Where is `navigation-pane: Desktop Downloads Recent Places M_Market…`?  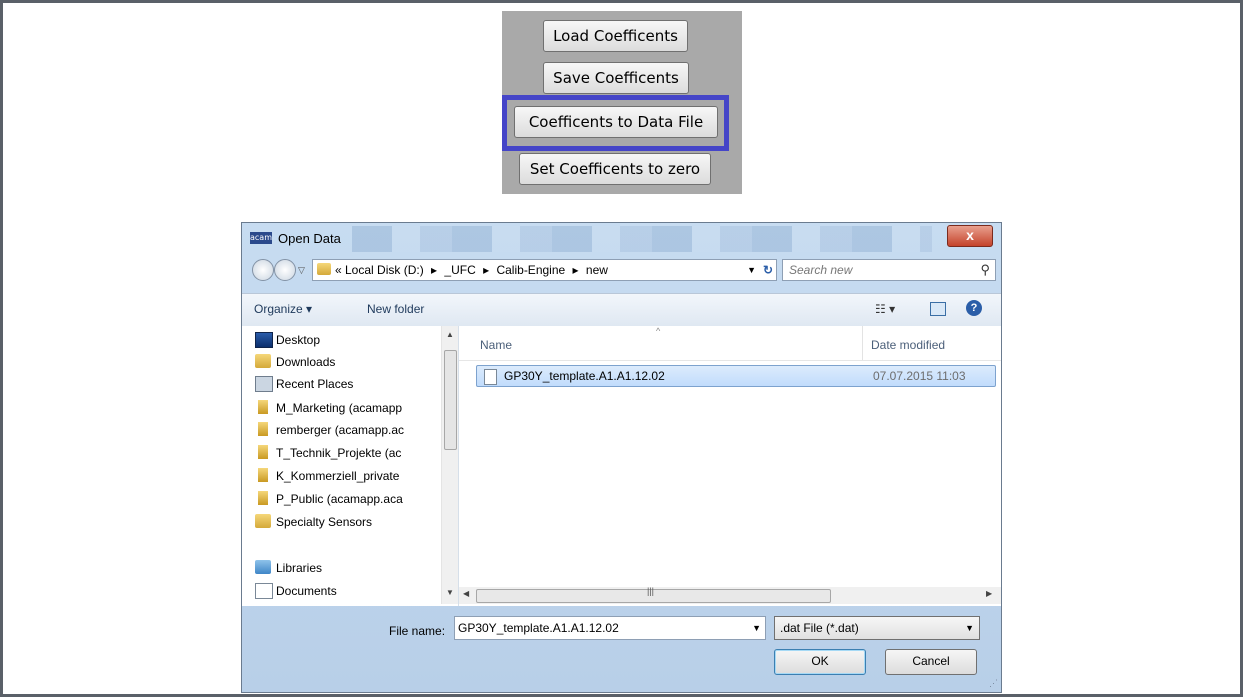
navigation-pane: Desktop Downloads Recent Places M_Market… is located at coordinates (350, 466).